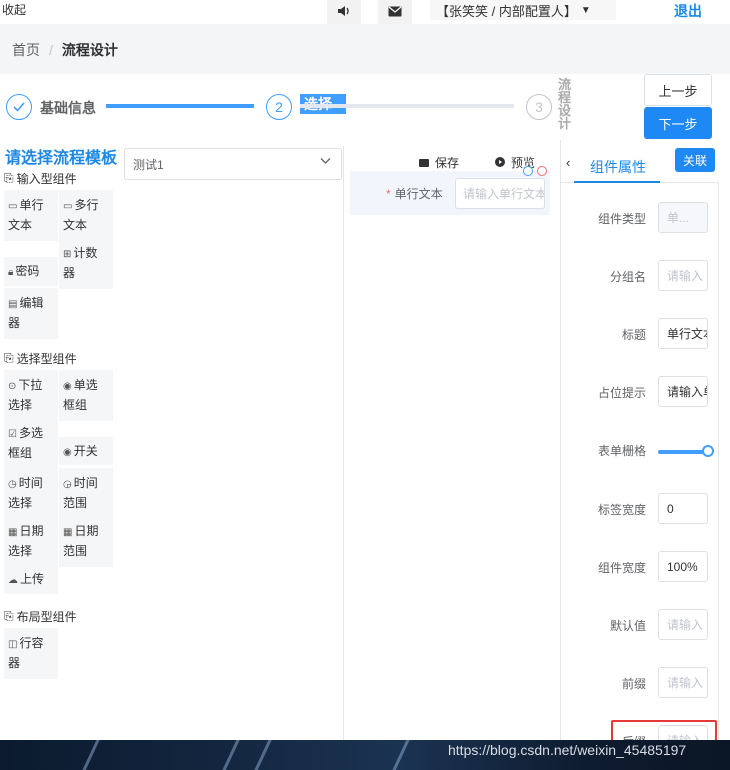 The image size is (730, 770). I want to click on prop-label-default-value: 默认值, so click(627, 626).